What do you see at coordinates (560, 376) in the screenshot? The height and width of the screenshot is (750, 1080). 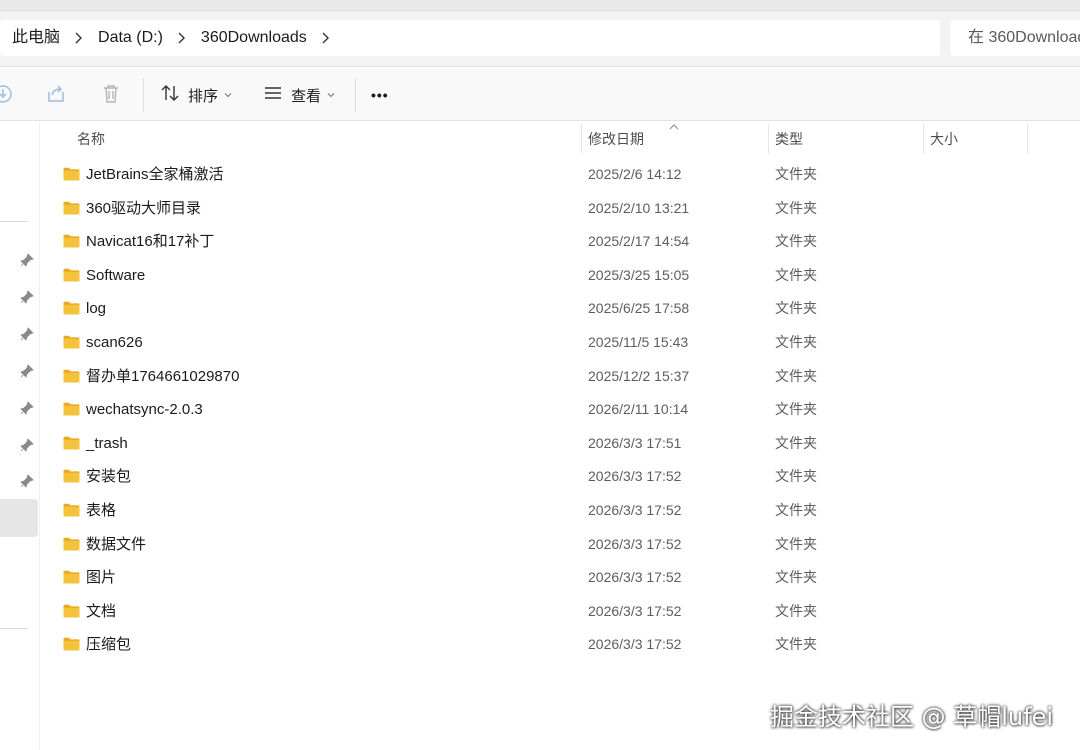 I see `table-row: 督办单1764661029870 2025/12/2 15:37 文件夹` at bounding box center [560, 376].